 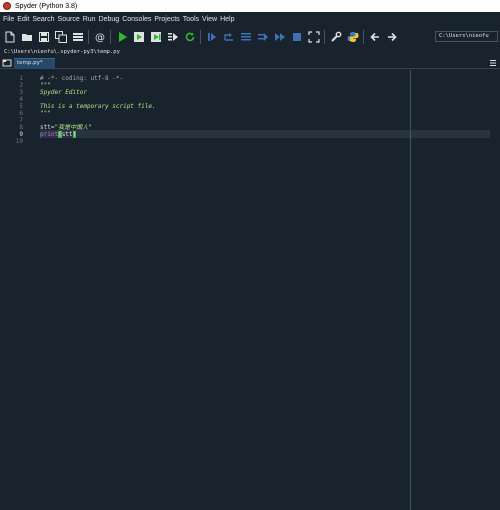 What do you see at coordinates (21, 134) in the screenshot?
I see `line-number-active: 9` at bounding box center [21, 134].